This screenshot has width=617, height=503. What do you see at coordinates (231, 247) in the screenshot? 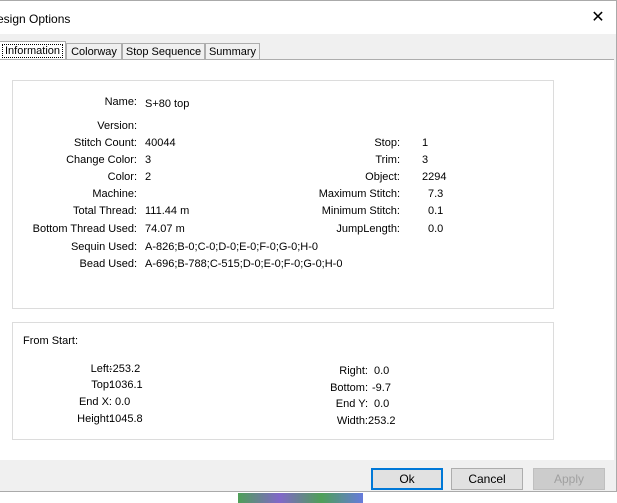
I see `sequin-used-value: A-826;B-0;C-0;D-0;E-0;F-0;G-0;H-0` at bounding box center [231, 247].